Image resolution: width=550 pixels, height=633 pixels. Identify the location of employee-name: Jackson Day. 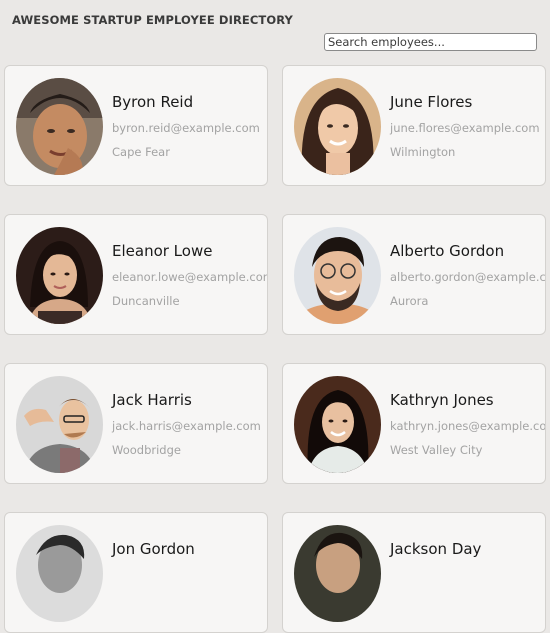
(436, 549).